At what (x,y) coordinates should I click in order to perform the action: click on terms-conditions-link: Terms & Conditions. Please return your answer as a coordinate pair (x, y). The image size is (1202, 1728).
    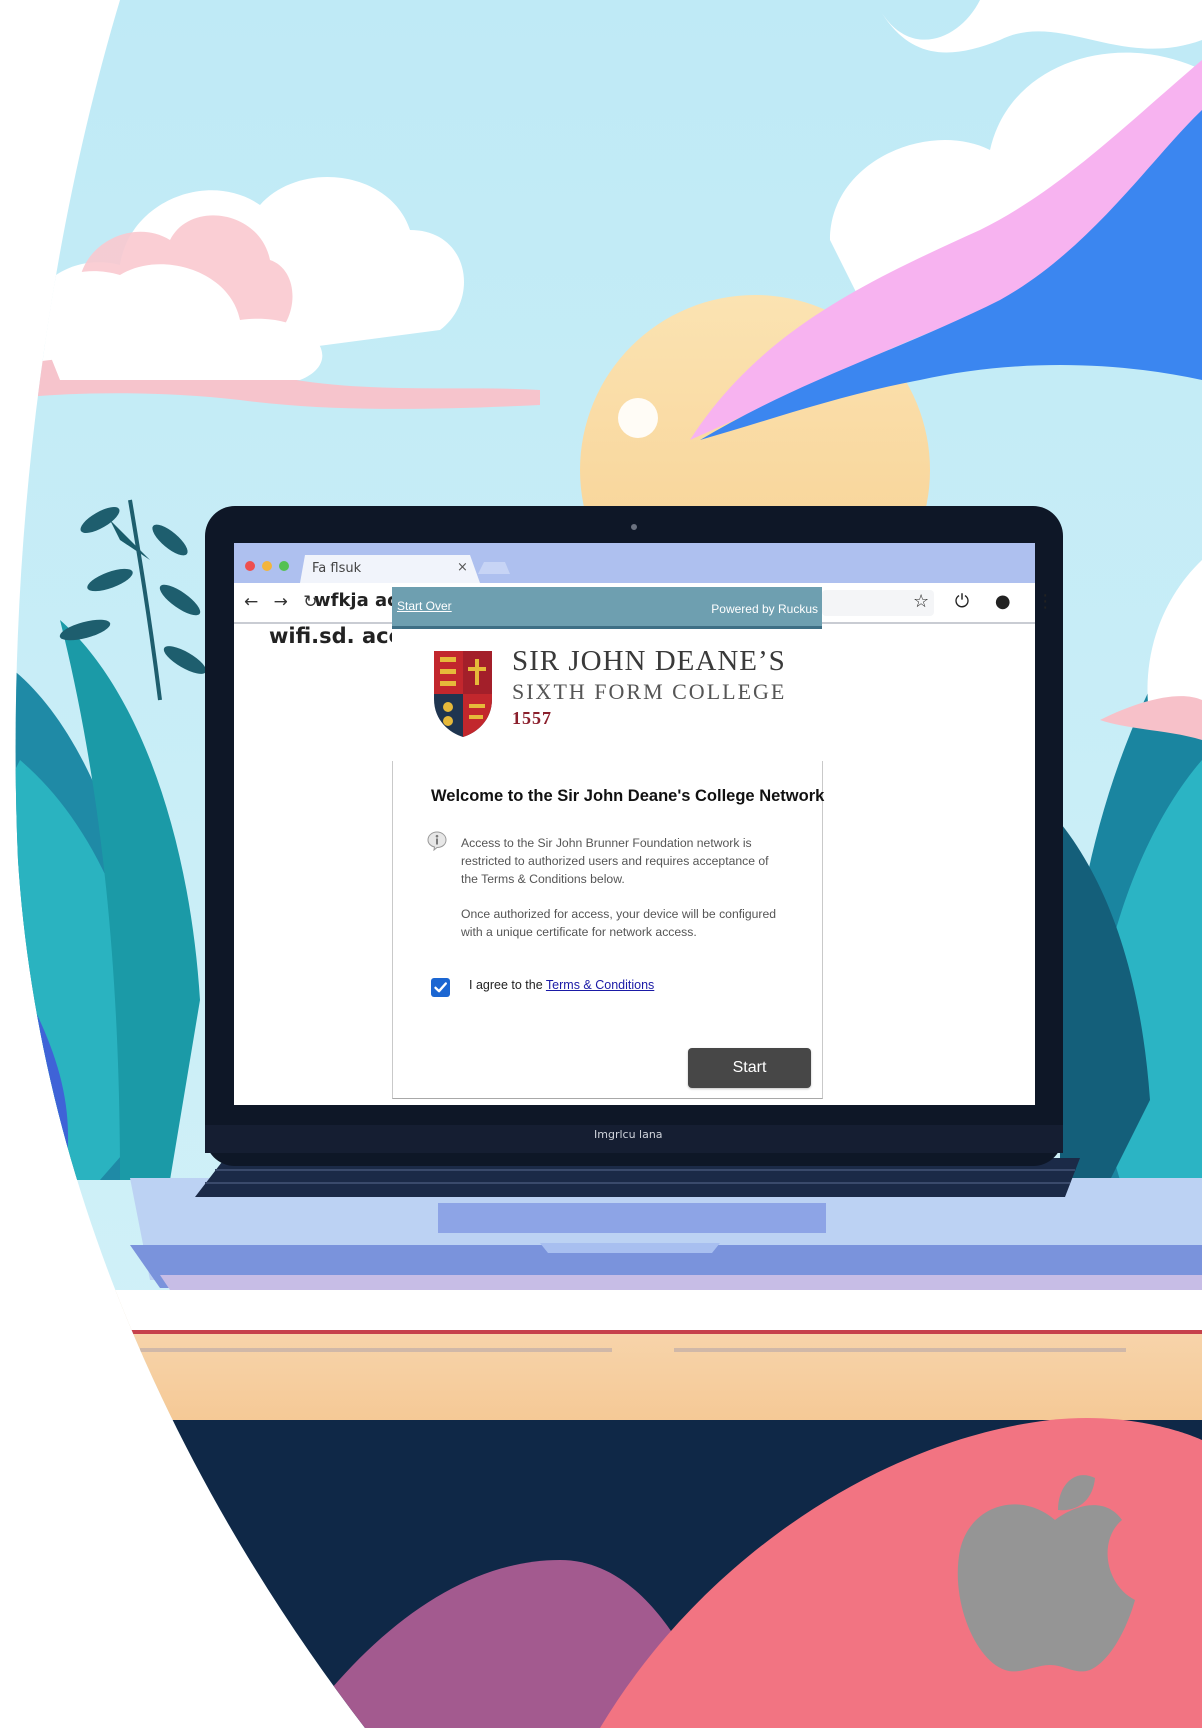
    Looking at the image, I should click on (600, 985).